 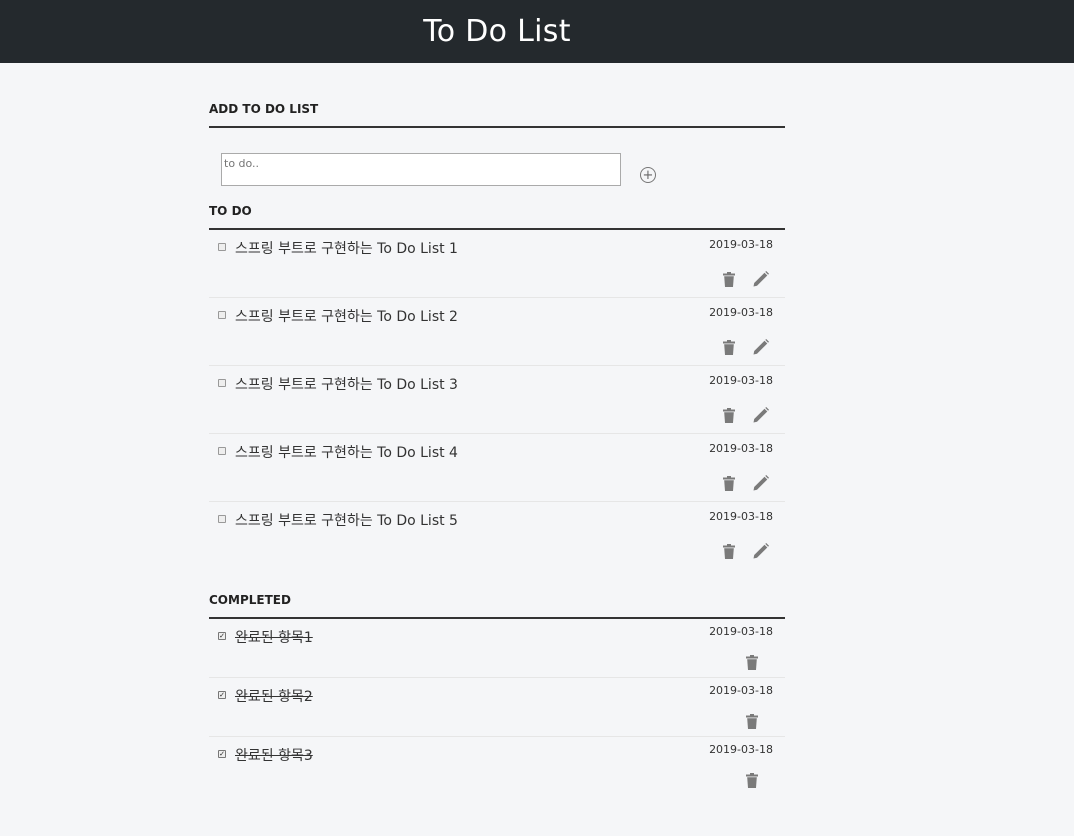 What do you see at coordinates (497, 217) in the screenshot?
I see `todo-section-title: TO DO` at bounding box center [497, 217].